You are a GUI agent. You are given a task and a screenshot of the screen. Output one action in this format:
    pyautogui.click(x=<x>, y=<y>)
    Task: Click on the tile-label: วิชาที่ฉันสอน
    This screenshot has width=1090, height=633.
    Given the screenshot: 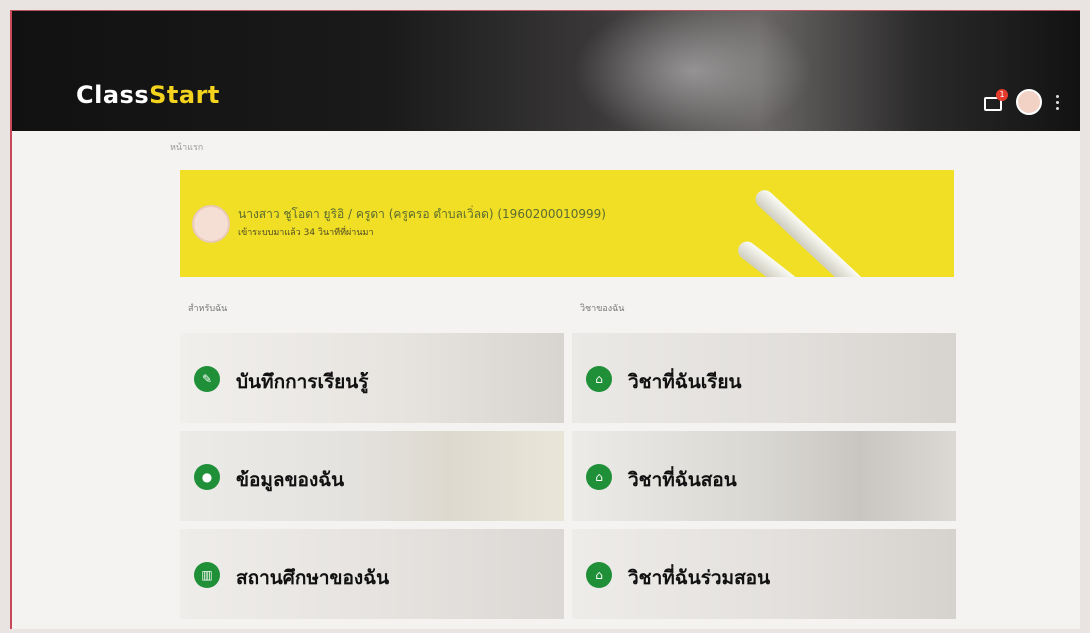 What is the action you would take?
    pyautogui.click(x=682, y=480)
    